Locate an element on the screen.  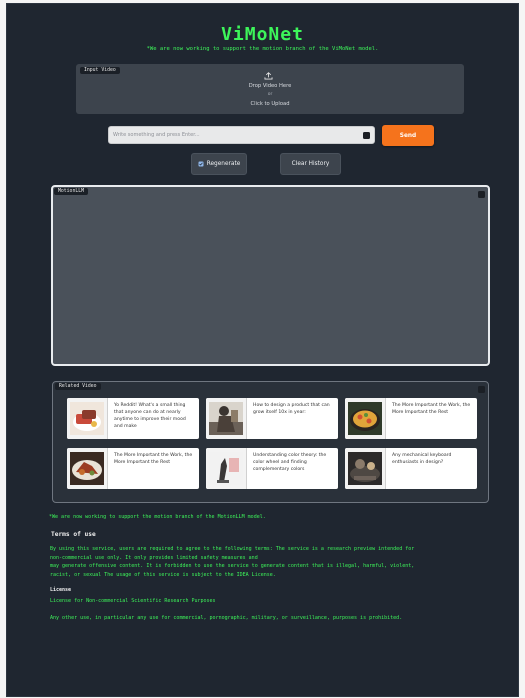
stop-icon is located at coordinates (366, 135).